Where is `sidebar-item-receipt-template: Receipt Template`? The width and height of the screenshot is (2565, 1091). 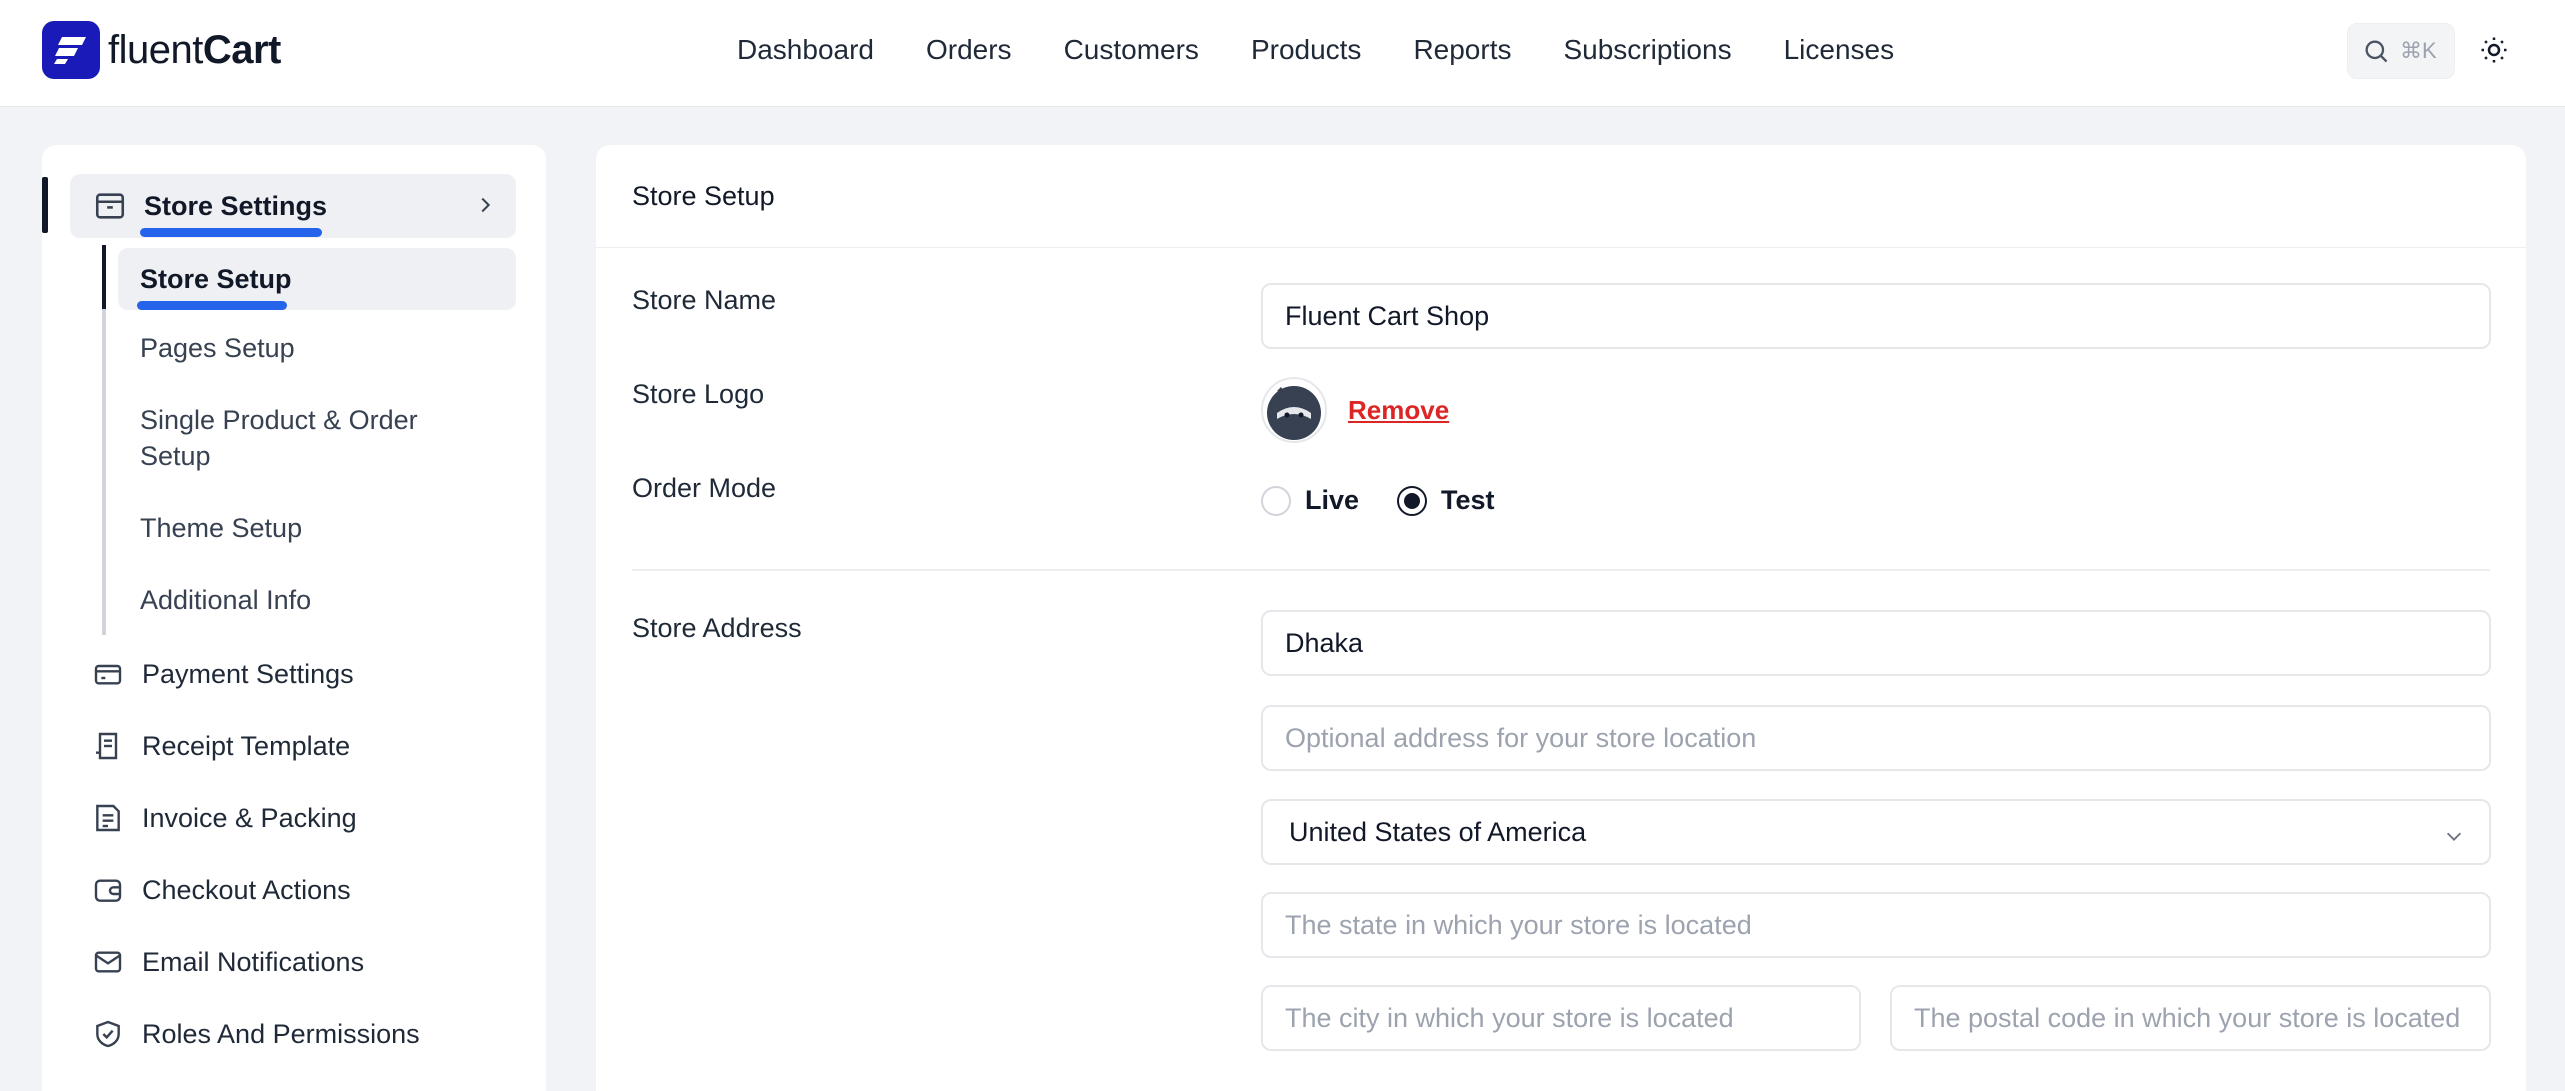 sidebar-item-receipt-template: Receipt Template is located at coordinates (220, 746).